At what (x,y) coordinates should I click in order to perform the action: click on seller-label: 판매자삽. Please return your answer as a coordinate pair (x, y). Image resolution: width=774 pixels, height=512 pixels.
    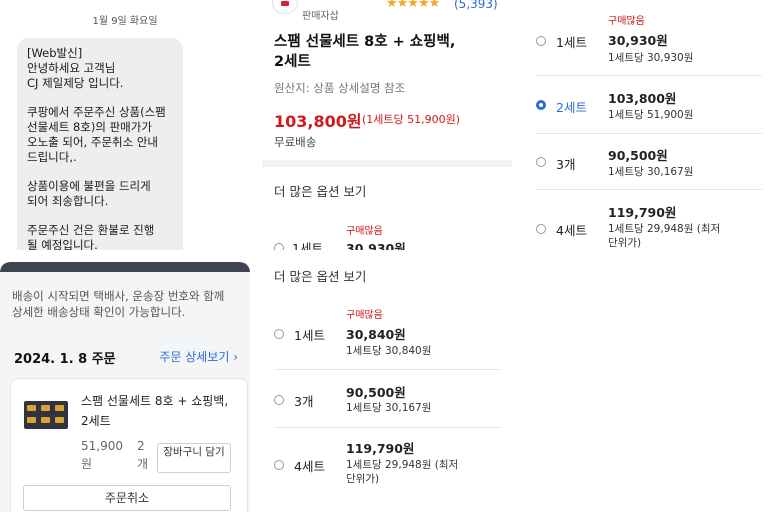
    Looking at the image, I should click on (320, 16).